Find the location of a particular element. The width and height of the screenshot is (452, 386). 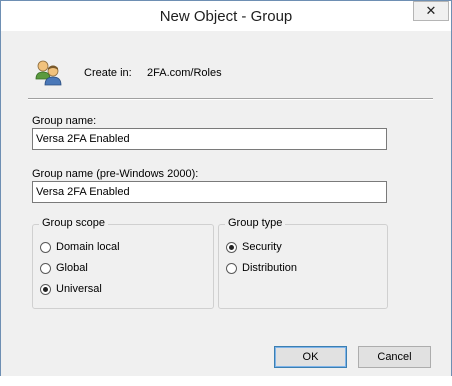

dialog-title: New Object - Group is located at coordinates (226, 16).